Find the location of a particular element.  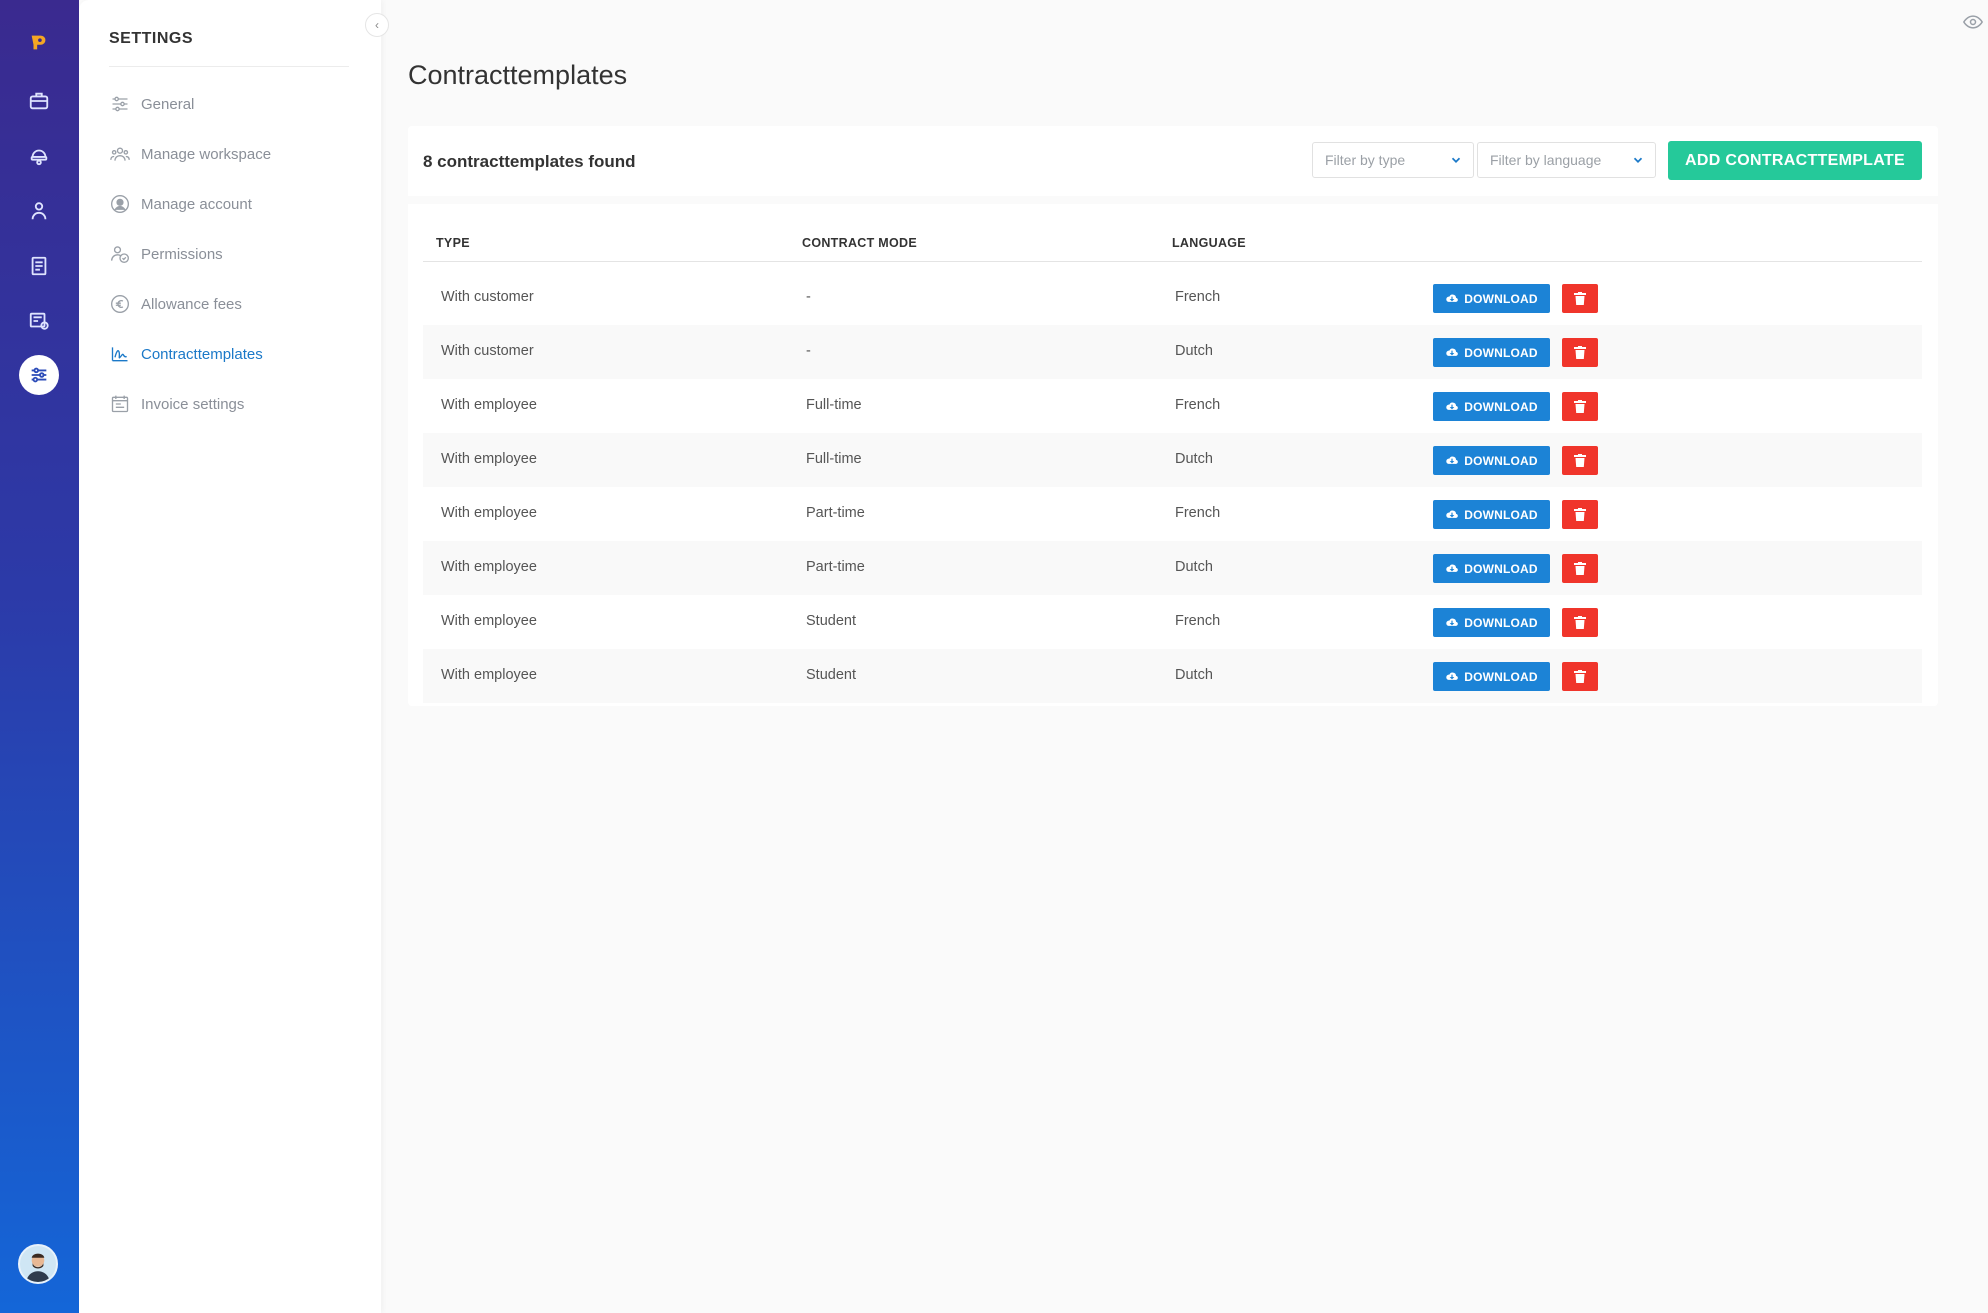

table-row: With customer - Dutch DOWNLOAD is located at coordinates (1172, 352).